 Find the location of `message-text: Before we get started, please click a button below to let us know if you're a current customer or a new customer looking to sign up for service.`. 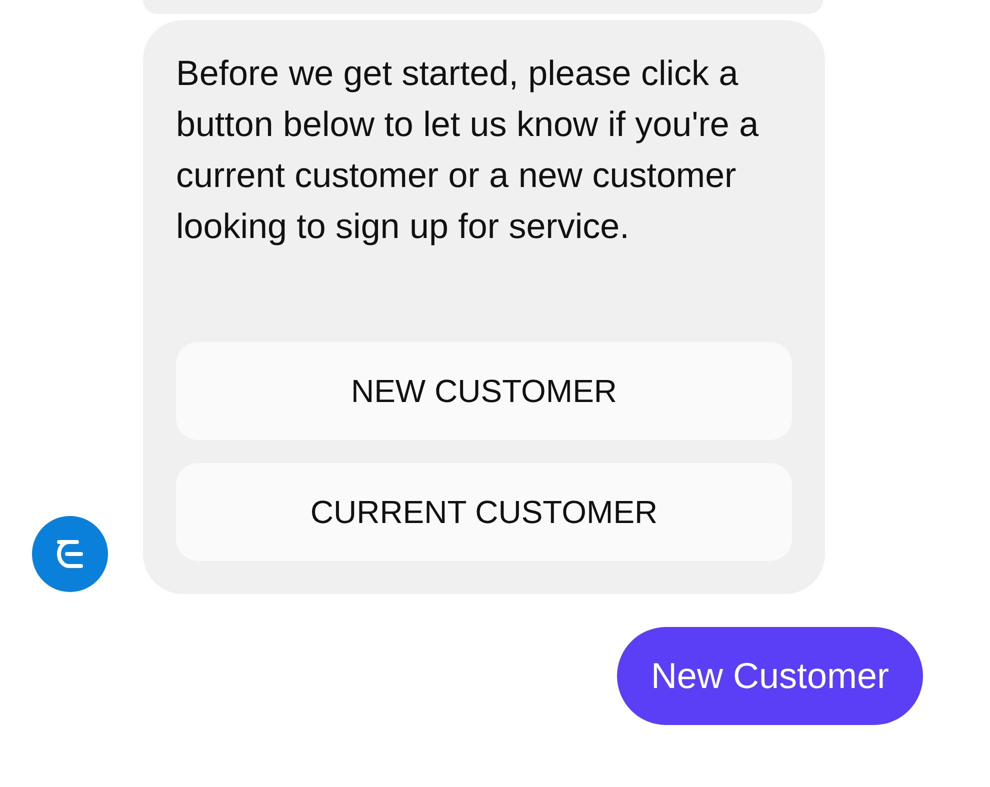

message-text: Before we get started, please click a button below to let us know if you're a current customer or a new customer looking to sign up for service. is located at coordinates (468, 150).